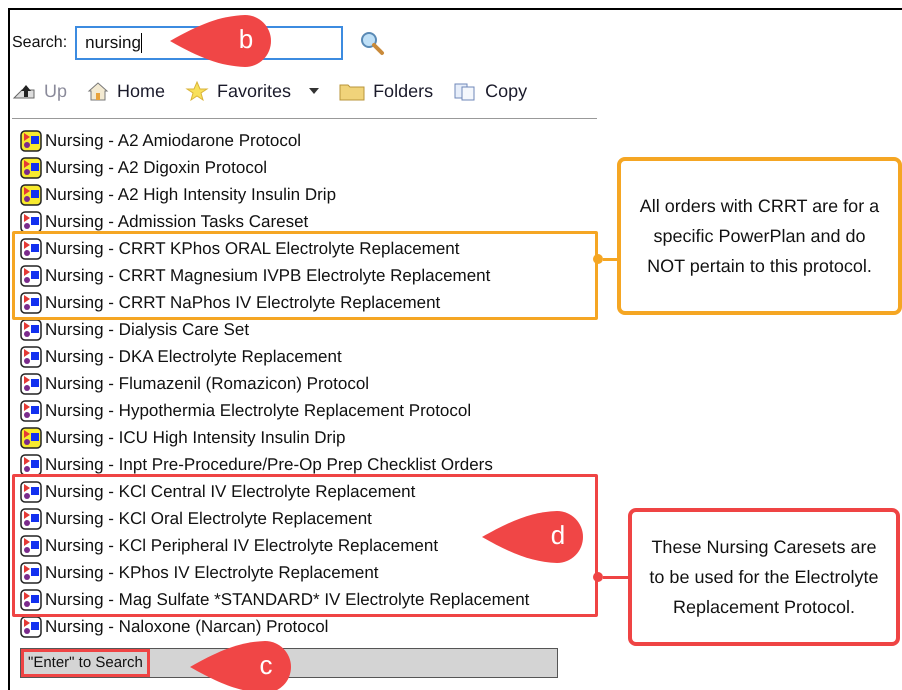  What do you see at coordinates (85, 663) in the screenshot?
I see `status-text: "Enter" to Search` at bounding box center [85, 663].